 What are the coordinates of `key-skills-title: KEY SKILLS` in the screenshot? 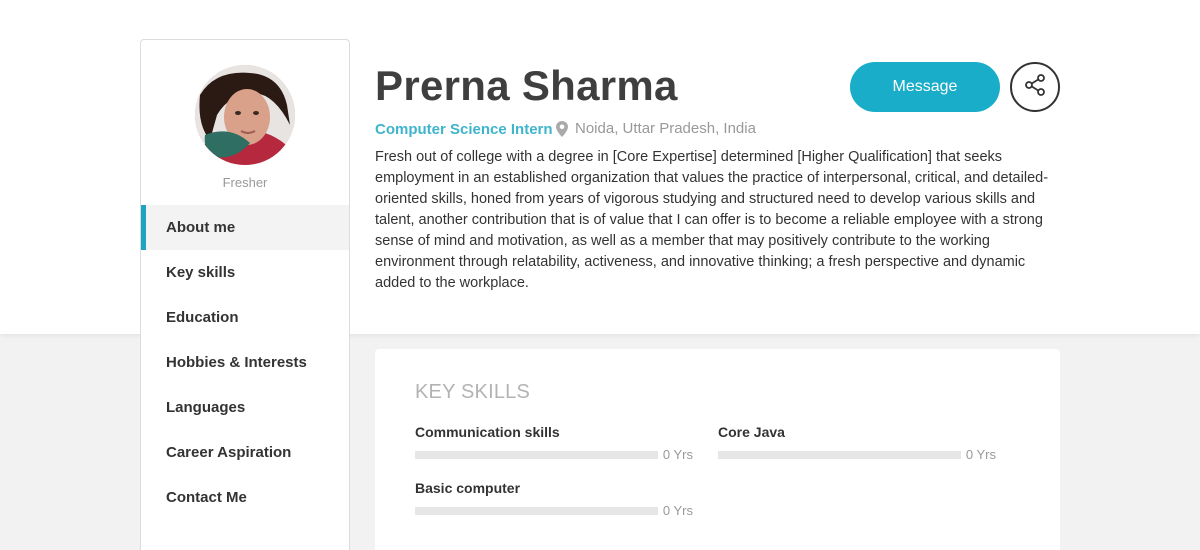 It's located at (473, 392).